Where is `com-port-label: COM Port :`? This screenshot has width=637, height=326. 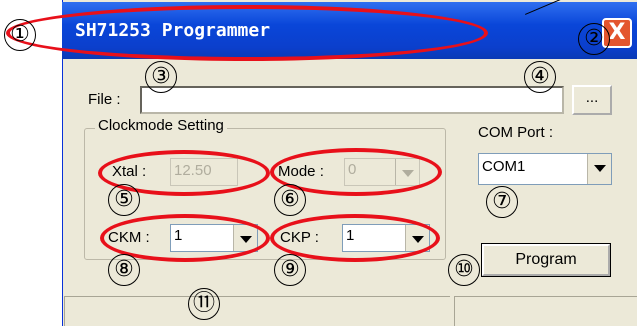
com-port-label: COM Port : is located at coordinates (516, 132).